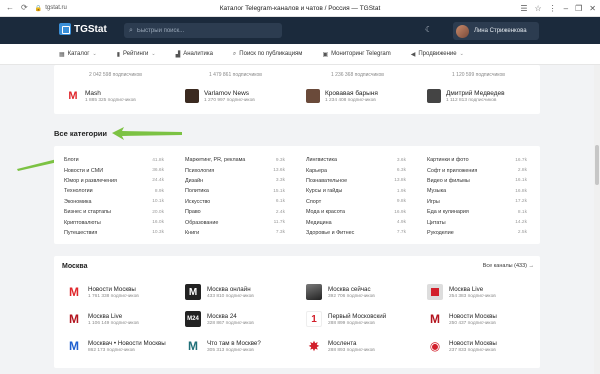  Describe the element at coordinates (508, 266) in the screenshot. I see `all-channels-link: Все каналы (433) →` at that location.